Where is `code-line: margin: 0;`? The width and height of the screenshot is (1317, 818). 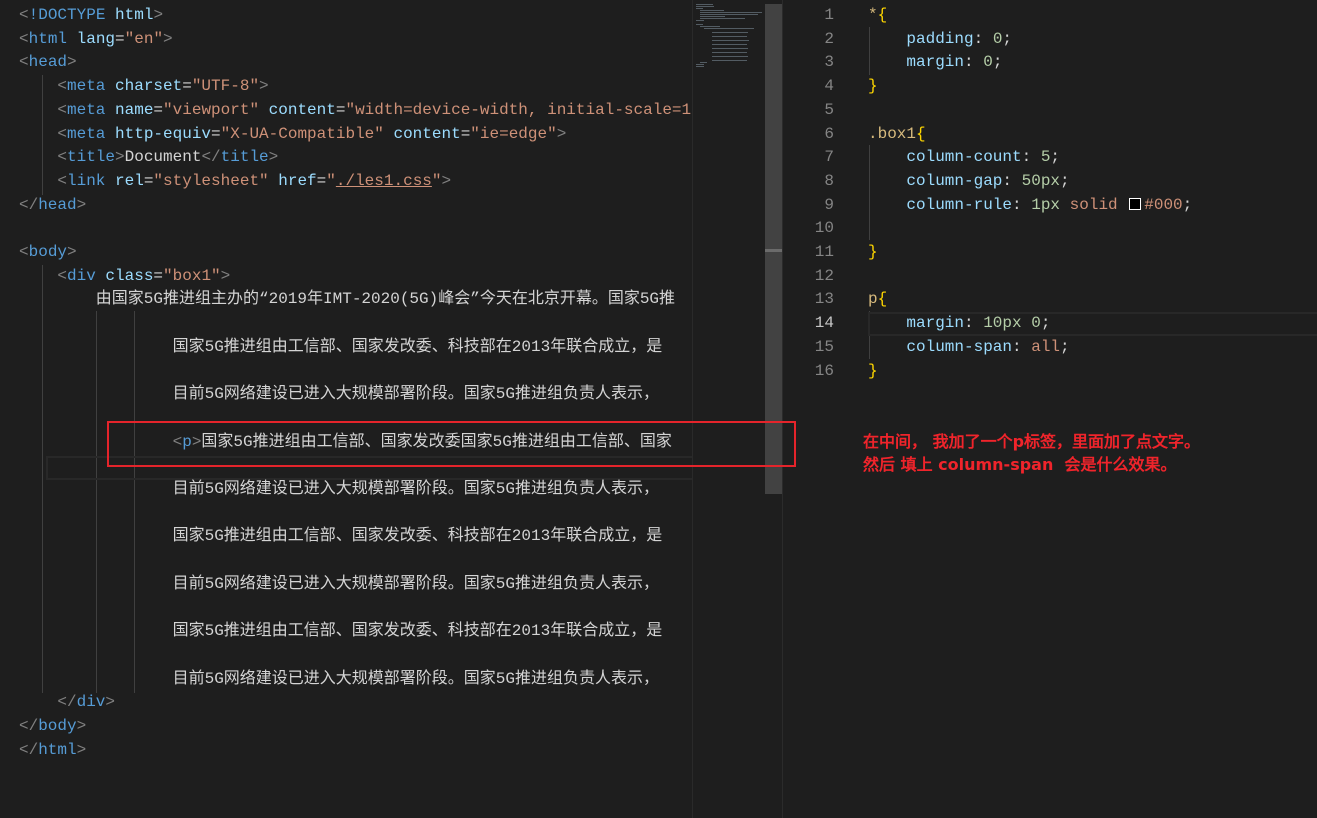
code-line: margin: 0; is located at coordinates (954, 62).